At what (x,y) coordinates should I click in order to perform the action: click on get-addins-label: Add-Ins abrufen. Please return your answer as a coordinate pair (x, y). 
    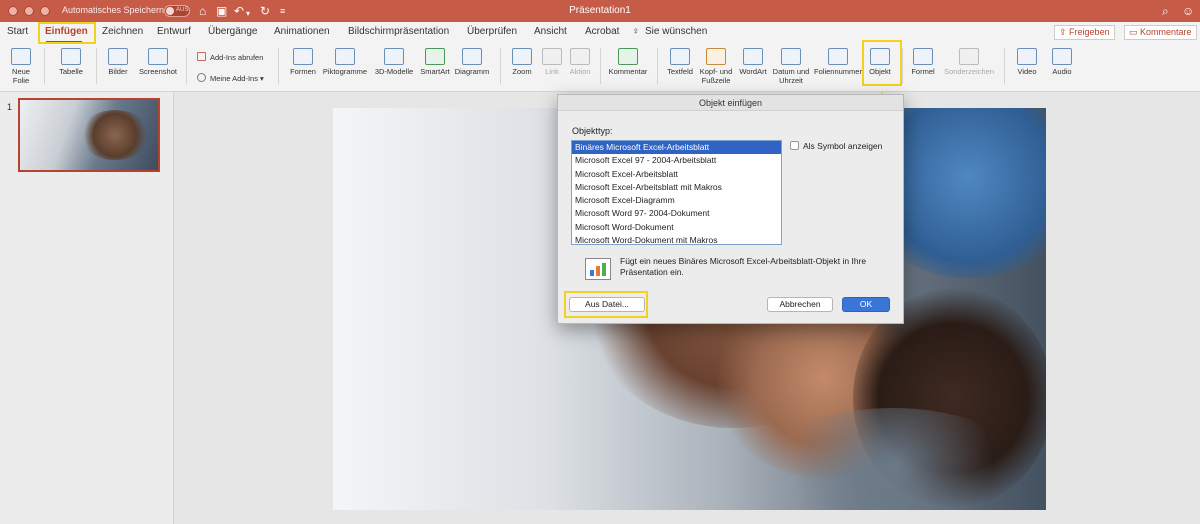
    Looking at the image, I should click on (237, 57).